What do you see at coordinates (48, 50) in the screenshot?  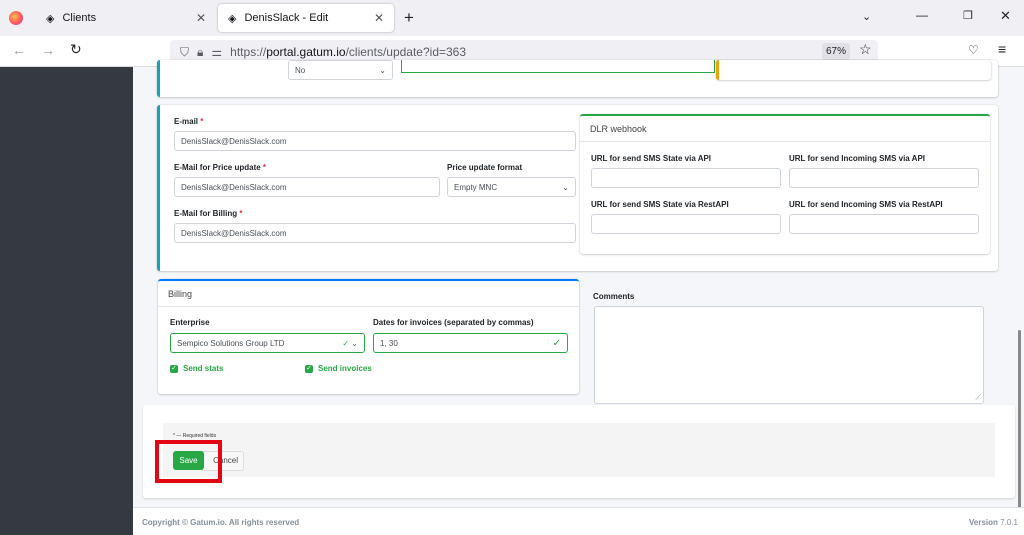 I see `forward-icon: →` at bounding box center [48, 50].